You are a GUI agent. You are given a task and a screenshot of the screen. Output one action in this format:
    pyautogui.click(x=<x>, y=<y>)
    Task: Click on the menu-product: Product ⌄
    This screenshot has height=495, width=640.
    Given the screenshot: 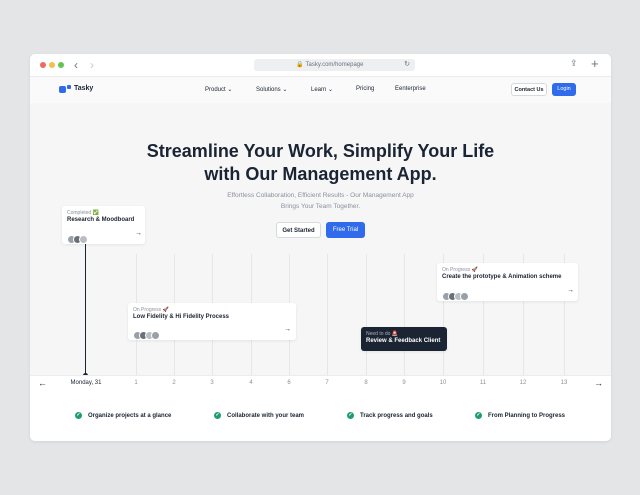 What is the action you would take?
    pyautogui.click(x=218, y=89)
    